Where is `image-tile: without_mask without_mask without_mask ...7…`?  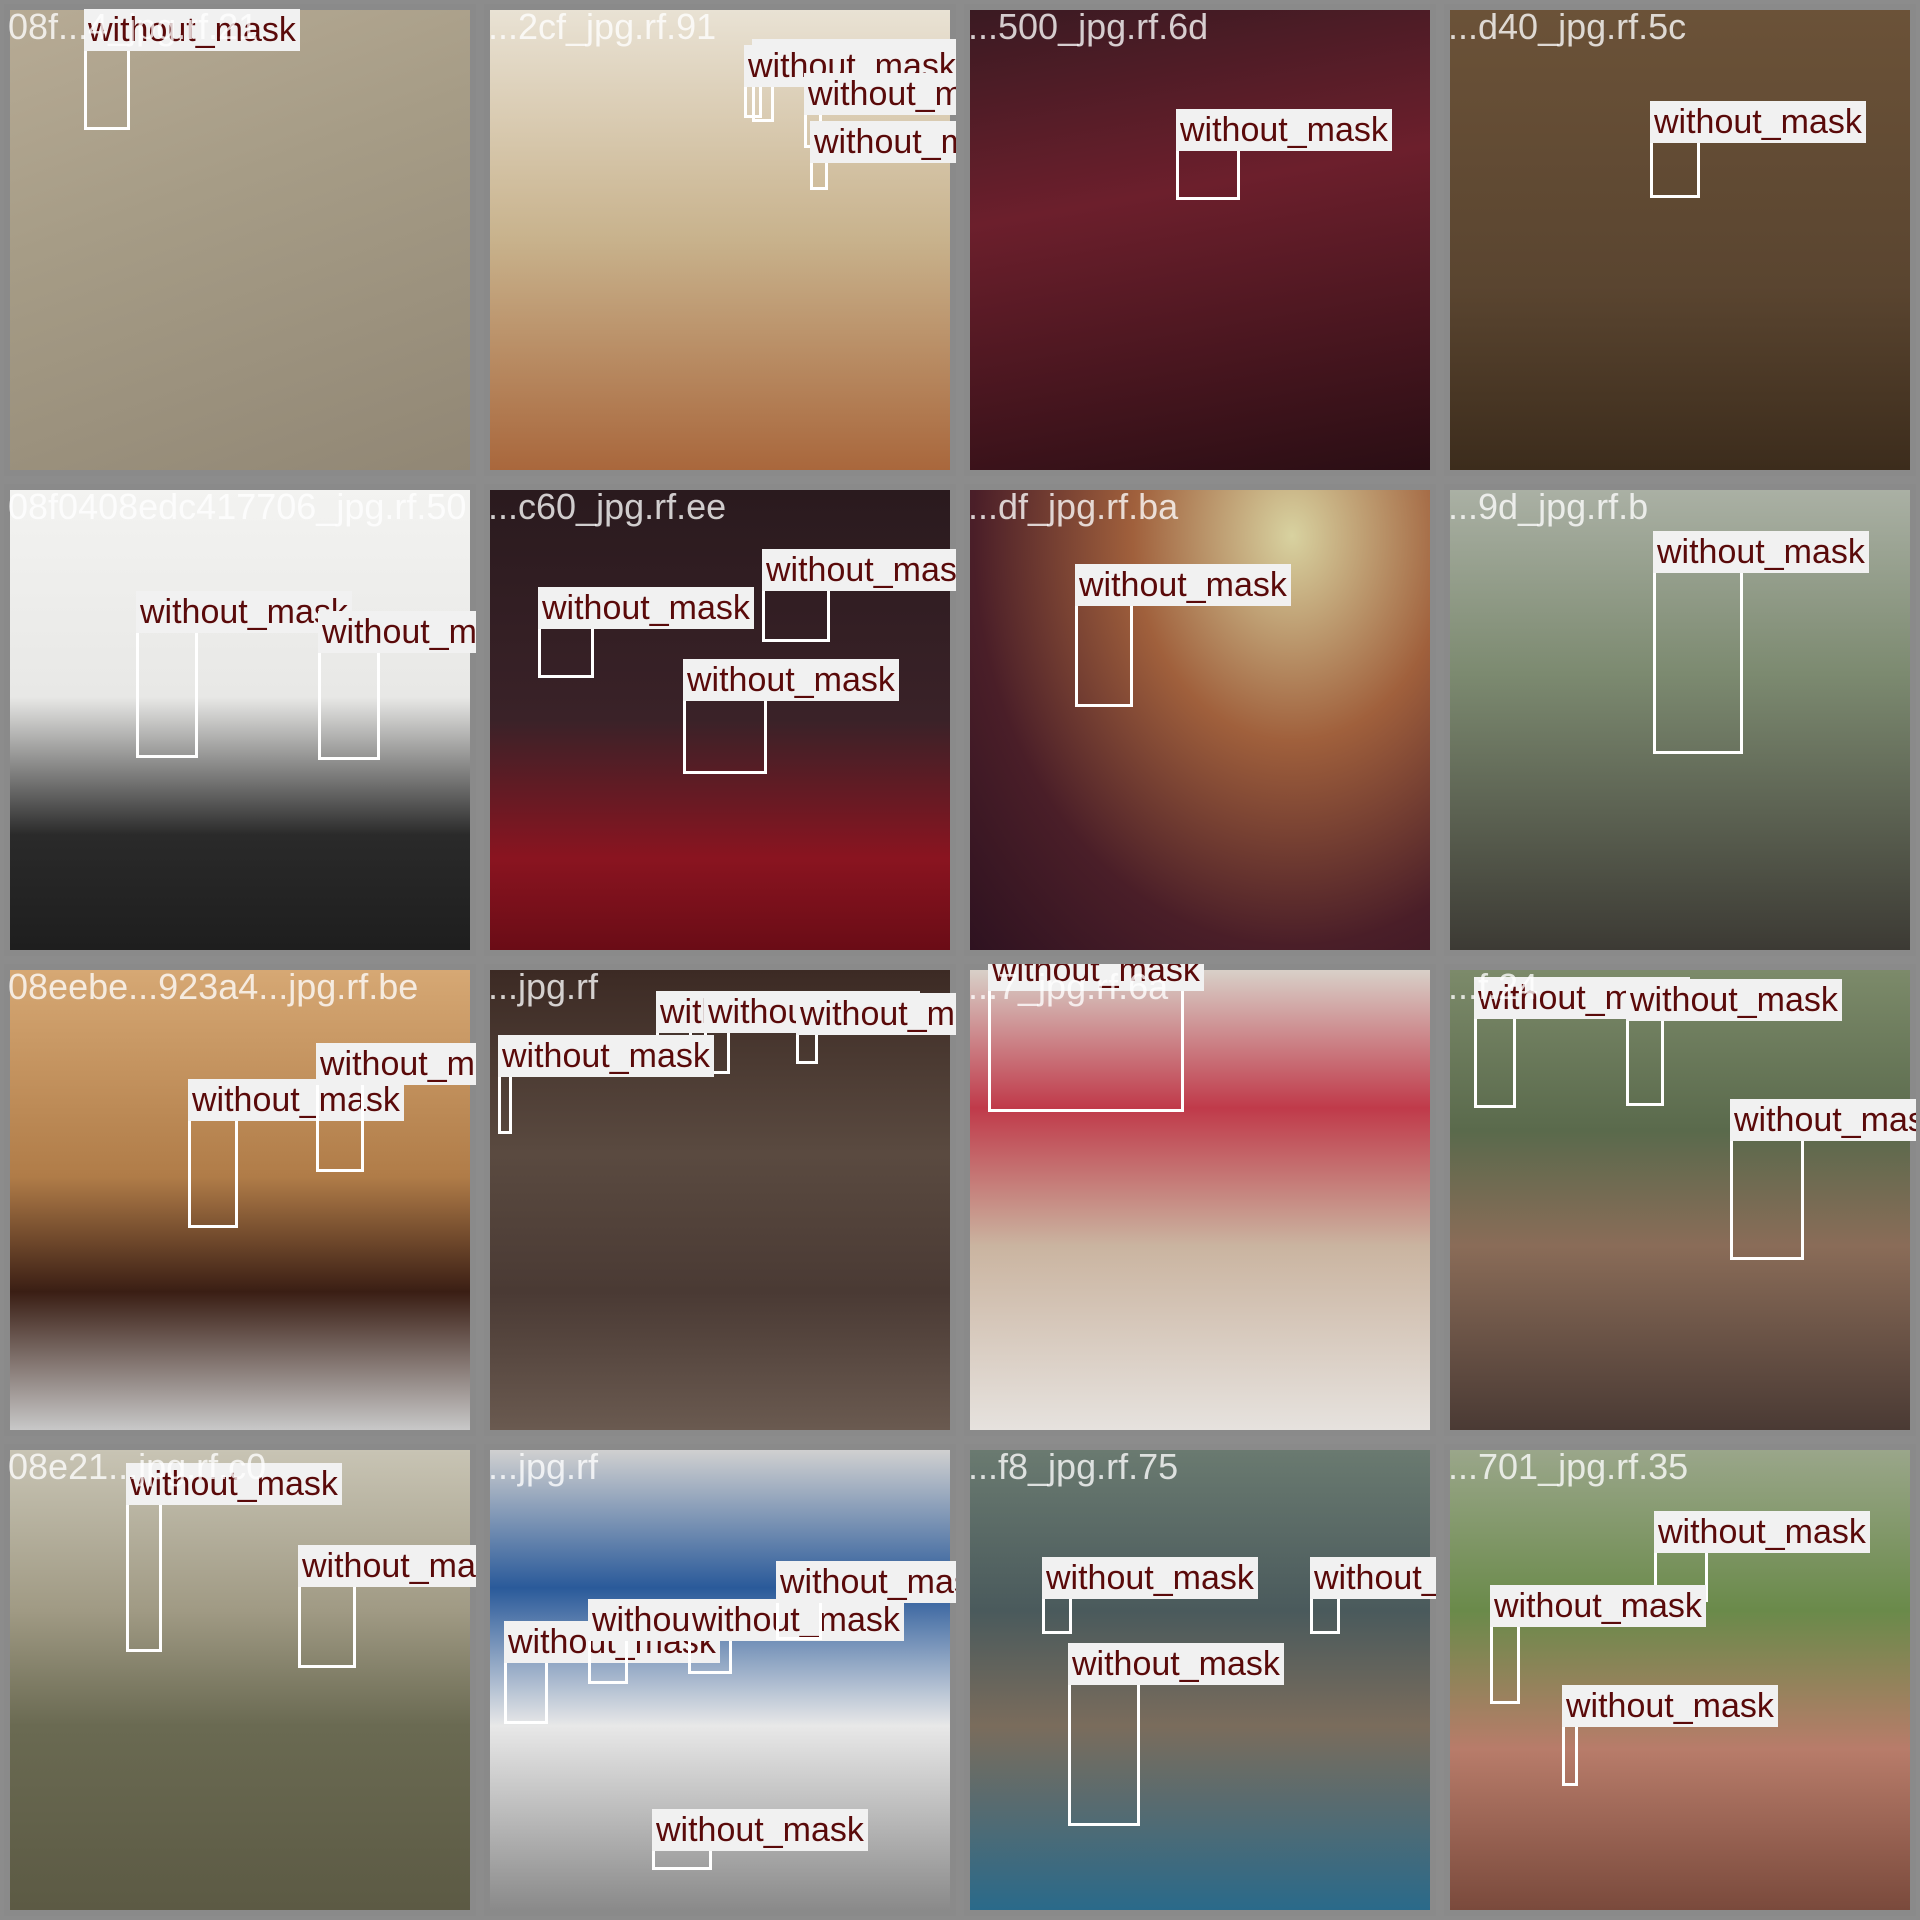
image-tile: without_mask without_mask without_mask ...7… is located at coordinates (1680, 1680).